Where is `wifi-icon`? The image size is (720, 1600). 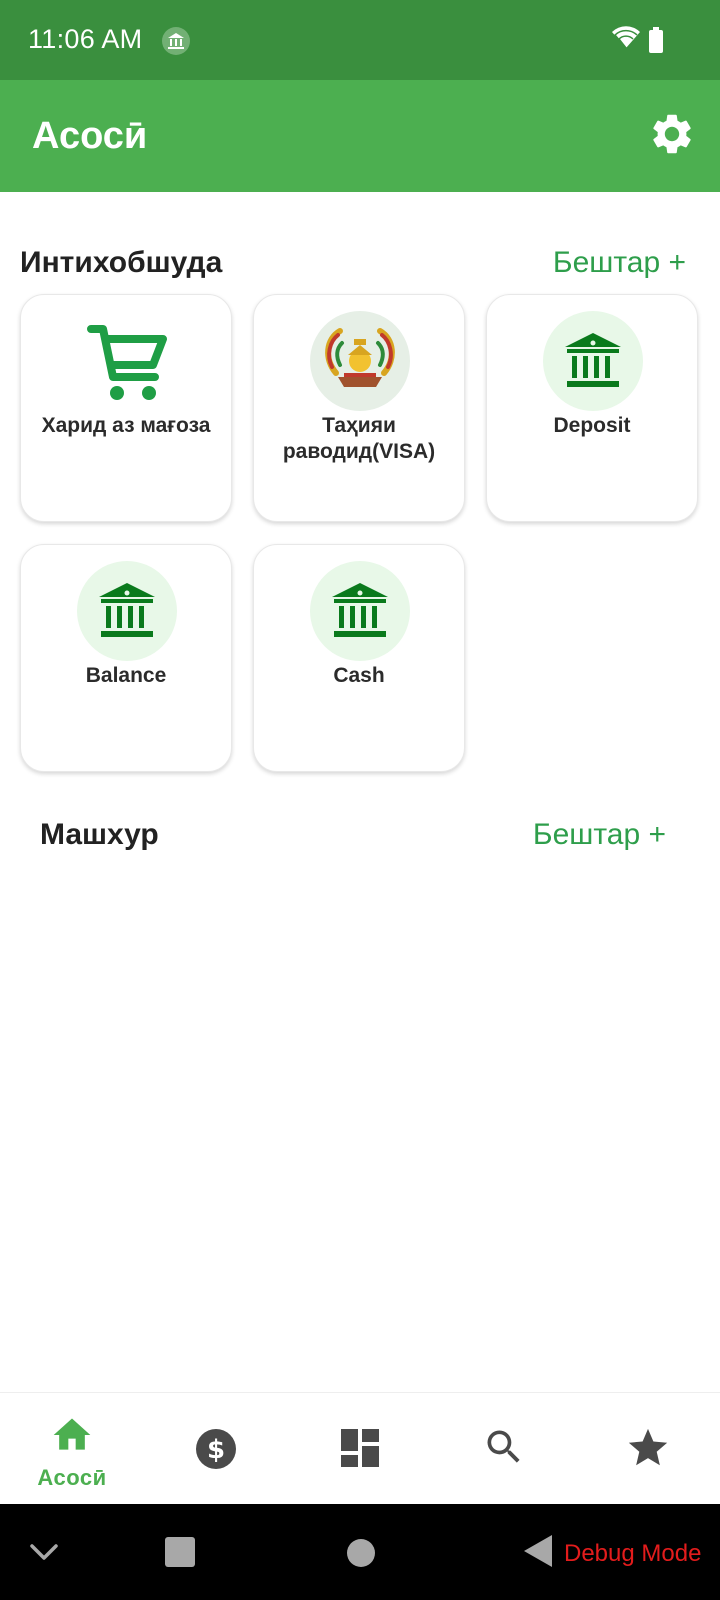 wifi-icon is located at coordinates (626, 39).